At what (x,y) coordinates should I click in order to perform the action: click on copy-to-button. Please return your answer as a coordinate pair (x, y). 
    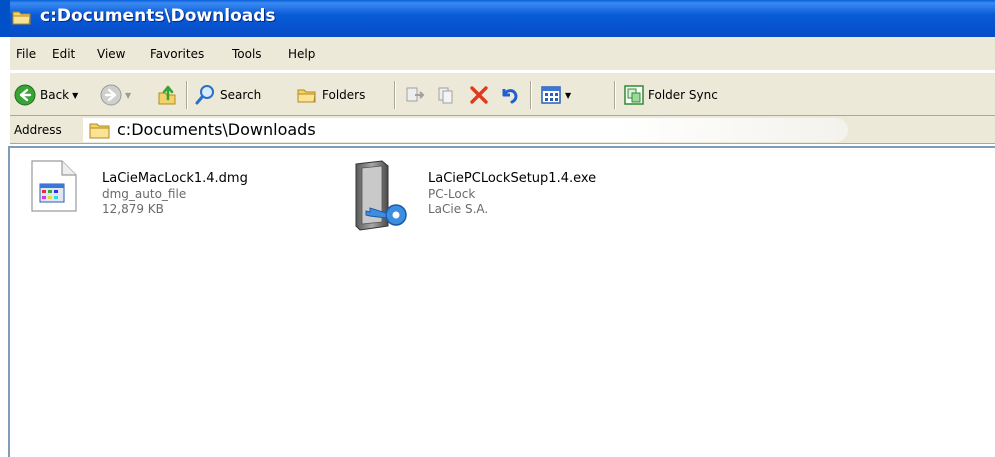
    Looking at the image, I should click on (447, 95).